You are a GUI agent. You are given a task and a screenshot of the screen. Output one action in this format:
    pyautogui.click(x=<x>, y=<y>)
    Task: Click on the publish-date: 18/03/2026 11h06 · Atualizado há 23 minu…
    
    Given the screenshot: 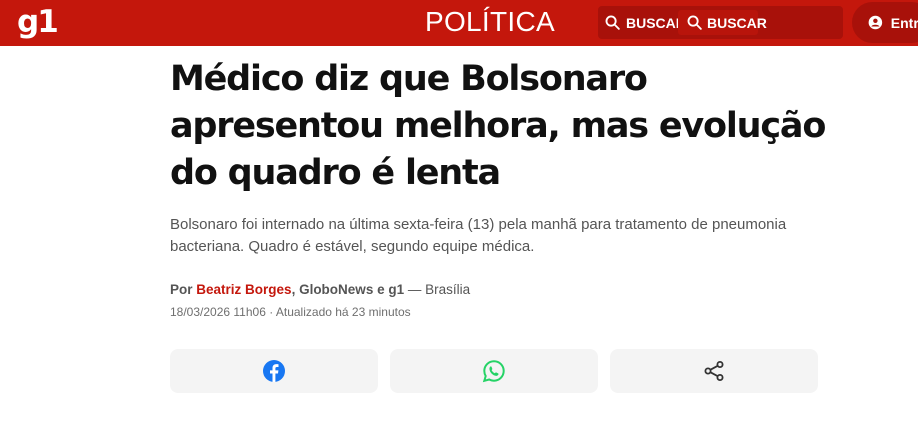 What is the action you would take?
    pyautogui.click(x=290, y=312)
    